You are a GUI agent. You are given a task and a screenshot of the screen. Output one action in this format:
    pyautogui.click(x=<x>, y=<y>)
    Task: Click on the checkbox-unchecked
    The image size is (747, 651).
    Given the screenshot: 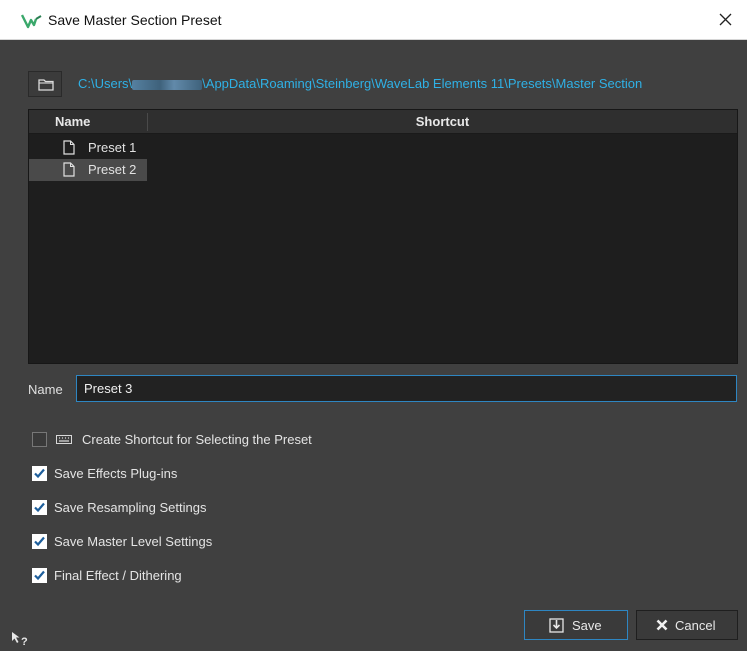 What is the action you would take?
    pyautogui.click(x=39, y=439)
    